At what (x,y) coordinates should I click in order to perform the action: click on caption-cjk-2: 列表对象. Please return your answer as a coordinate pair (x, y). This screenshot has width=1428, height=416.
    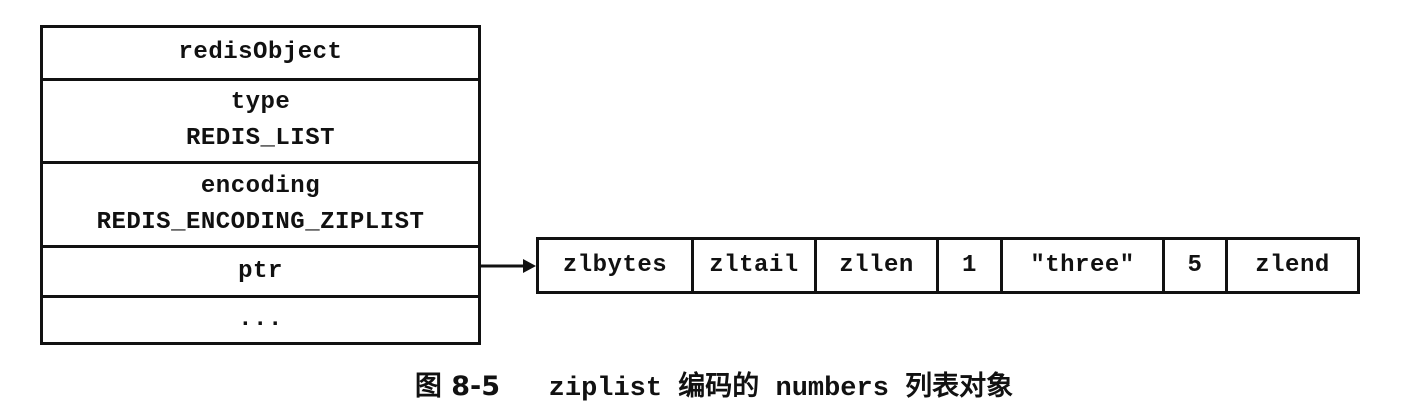
    Looking at the image, I should click on (959, 386).